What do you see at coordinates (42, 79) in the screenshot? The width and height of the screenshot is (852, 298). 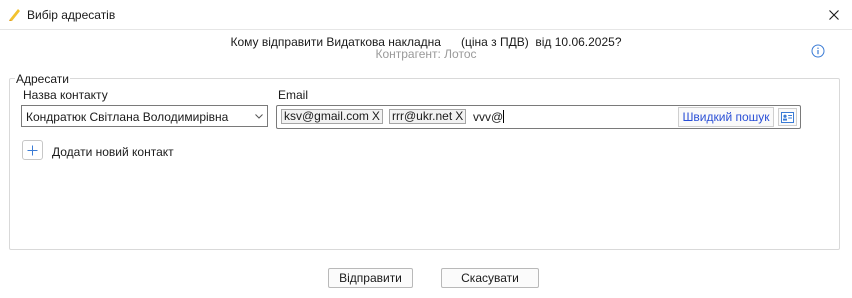 I see `recipients-group-label: Адресати` at bounding box center [42, 79].